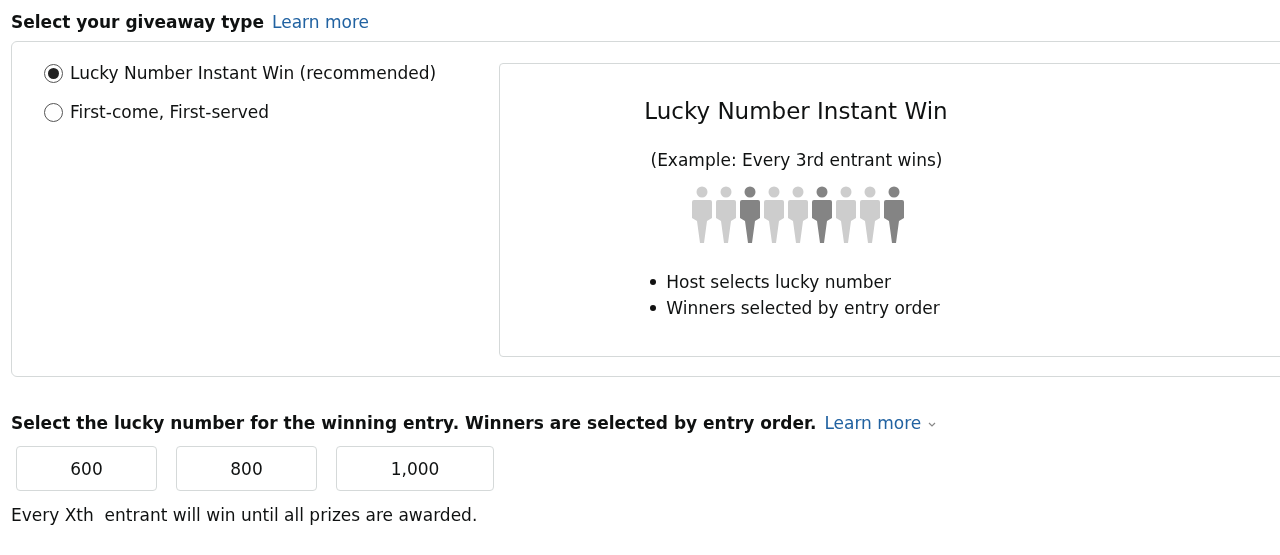  Describe the element at coordinates (271, 112) in the screenshot. I see `radio-option: First-come, First-served` at that location.